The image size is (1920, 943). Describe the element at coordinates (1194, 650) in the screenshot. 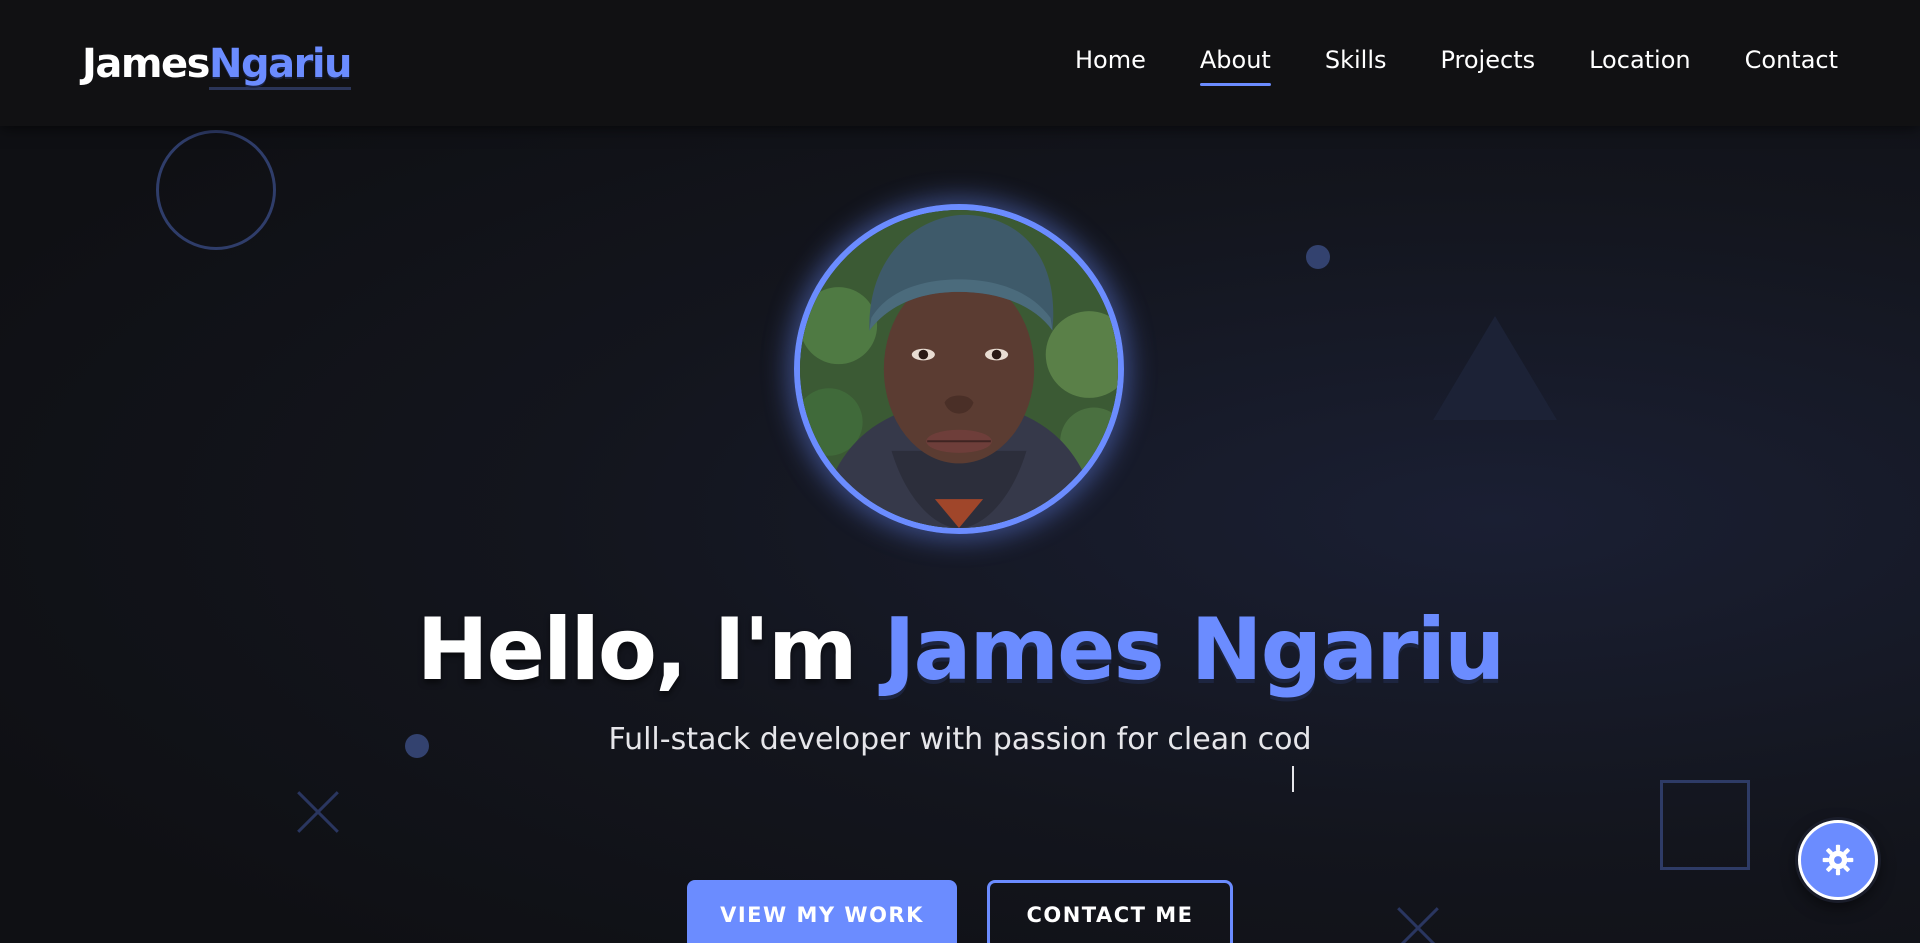

I see `hero-name: James Ngariu` at that location.